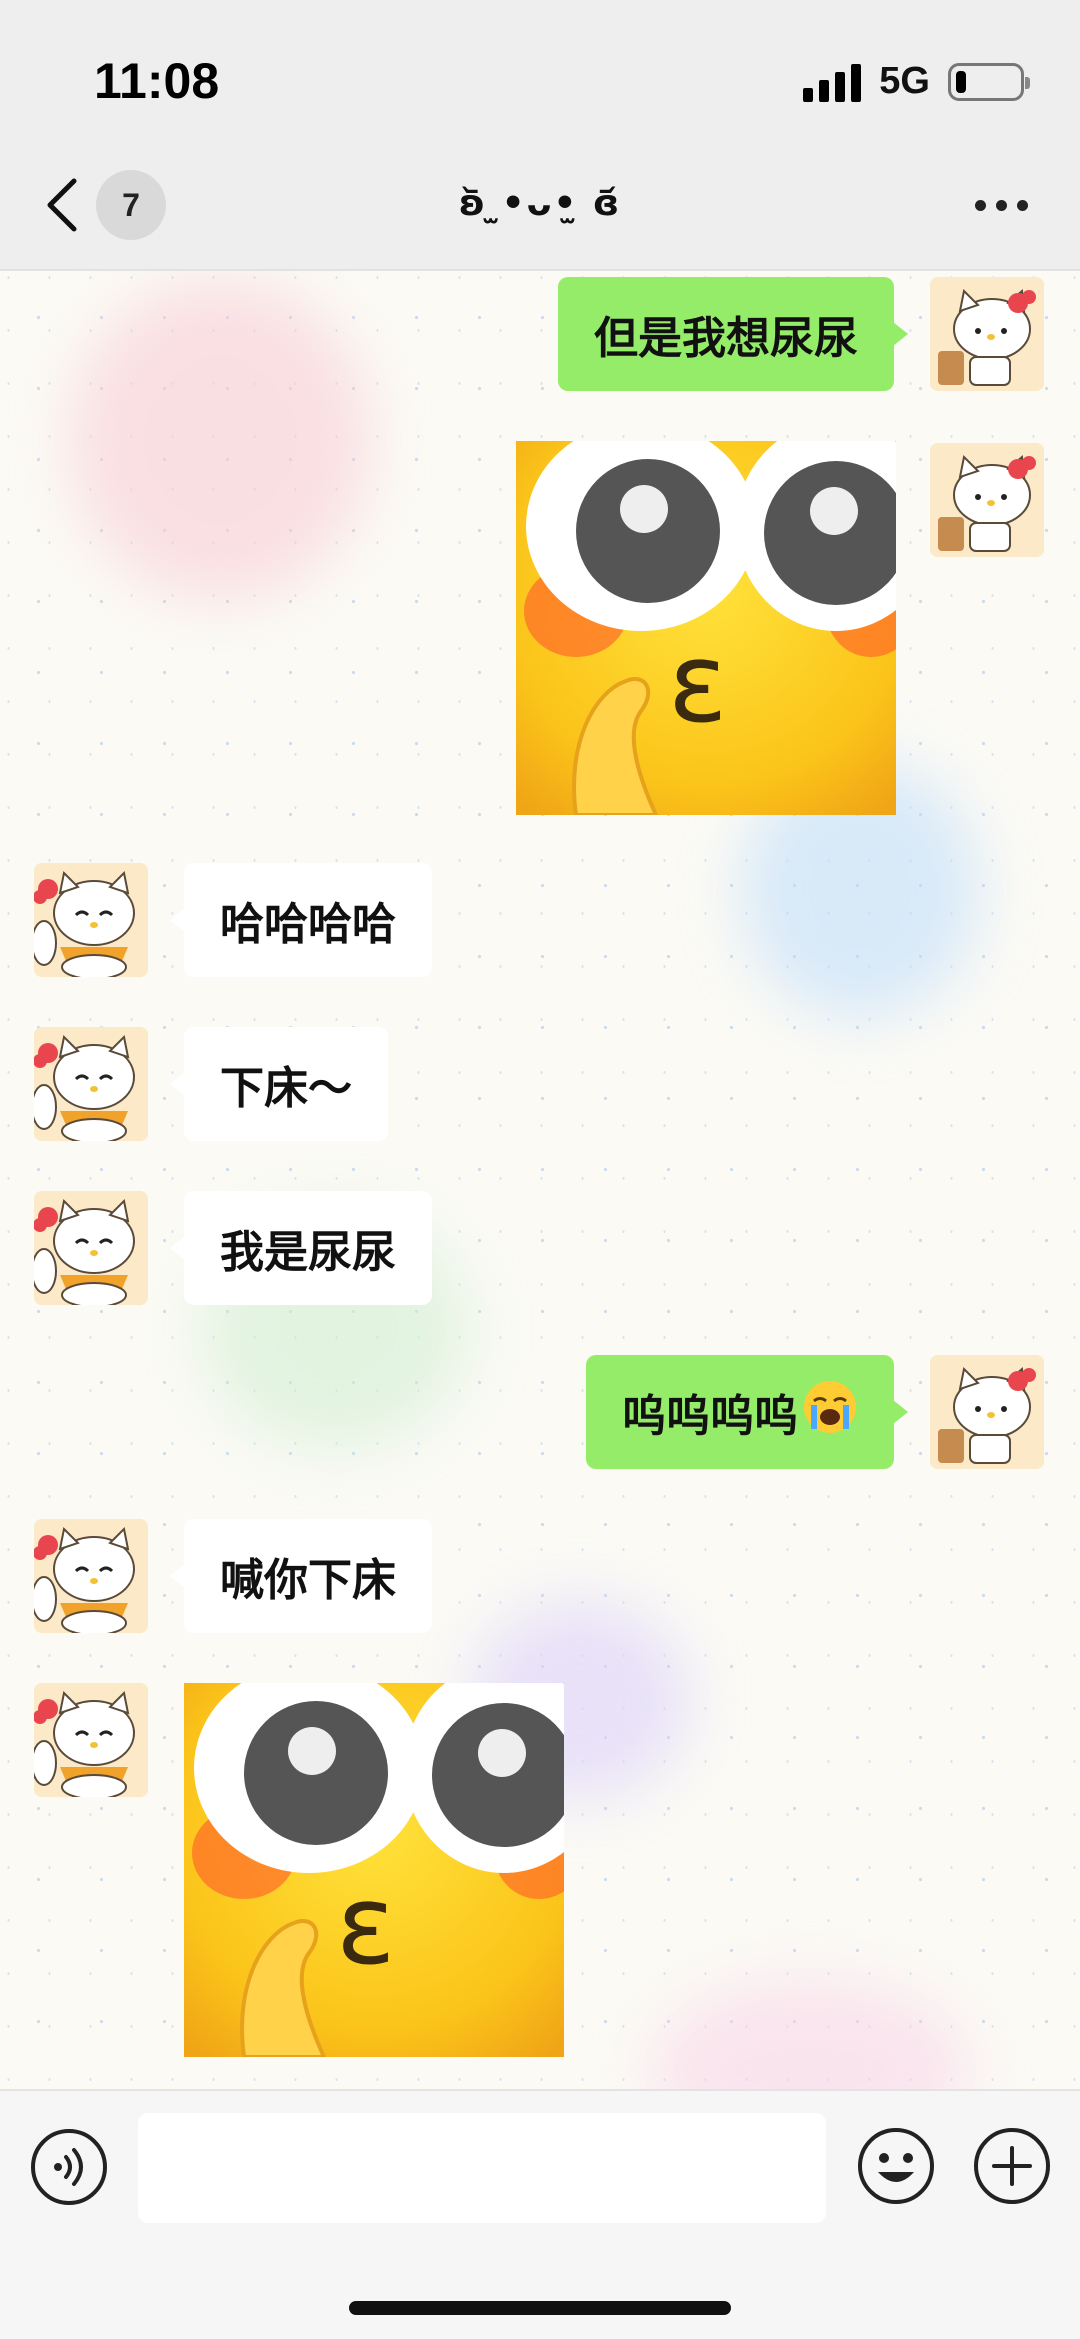  Describe the element at coordinates (832, 82) in the screenshot. I see `signal-icon` at that location.